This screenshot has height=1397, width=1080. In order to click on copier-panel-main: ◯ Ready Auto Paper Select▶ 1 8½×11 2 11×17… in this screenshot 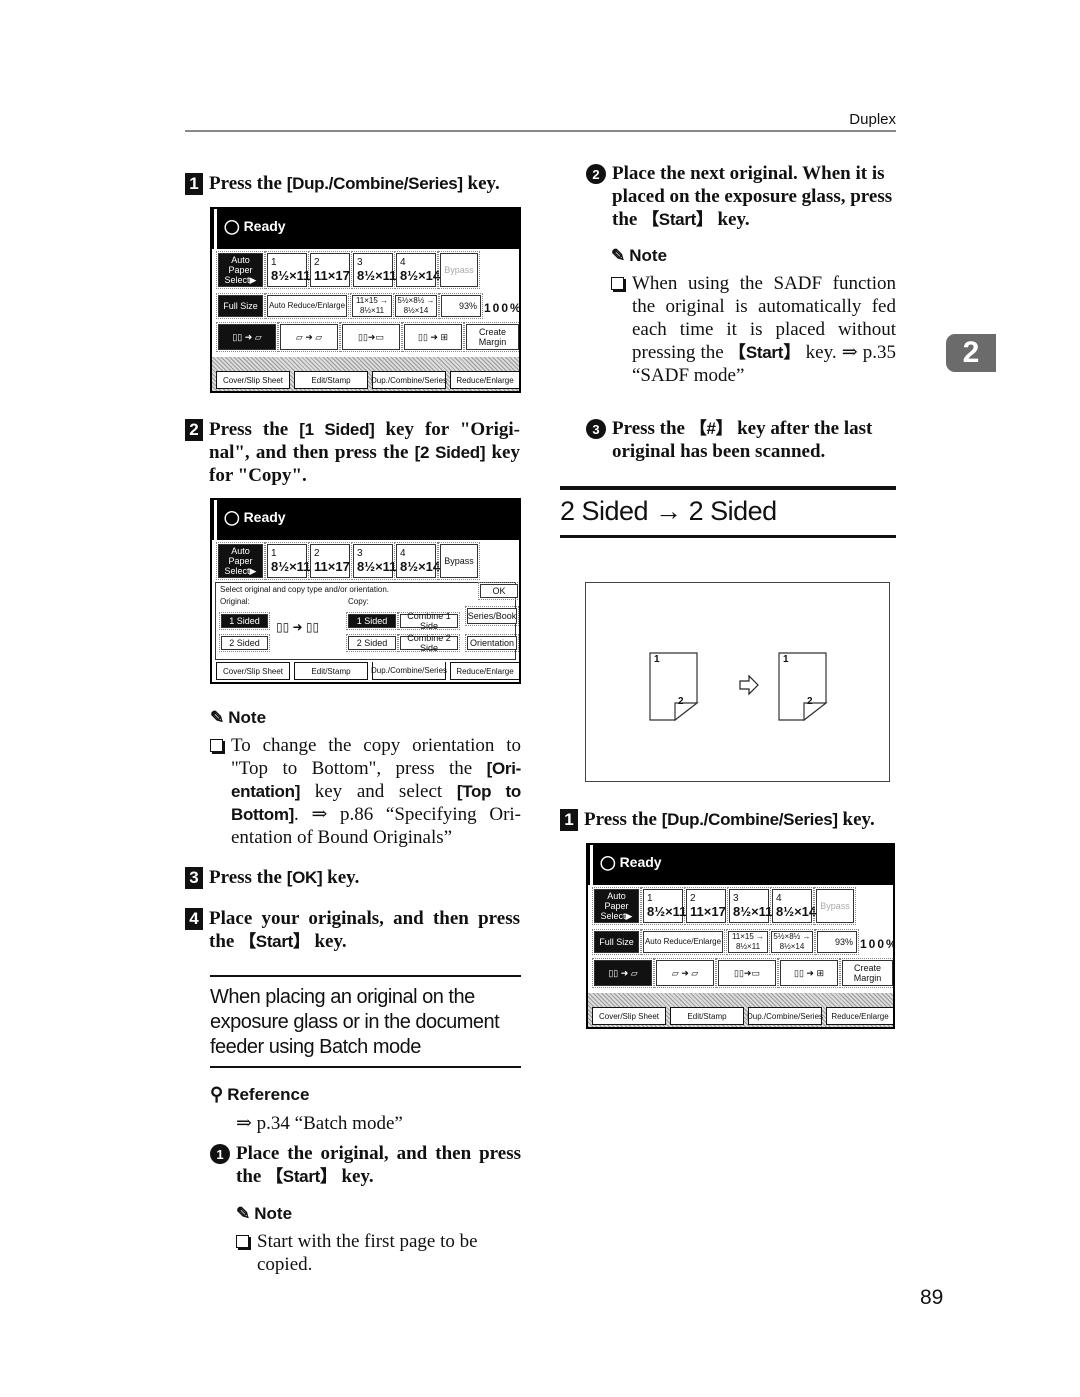, I will do `click(365, 300)`.